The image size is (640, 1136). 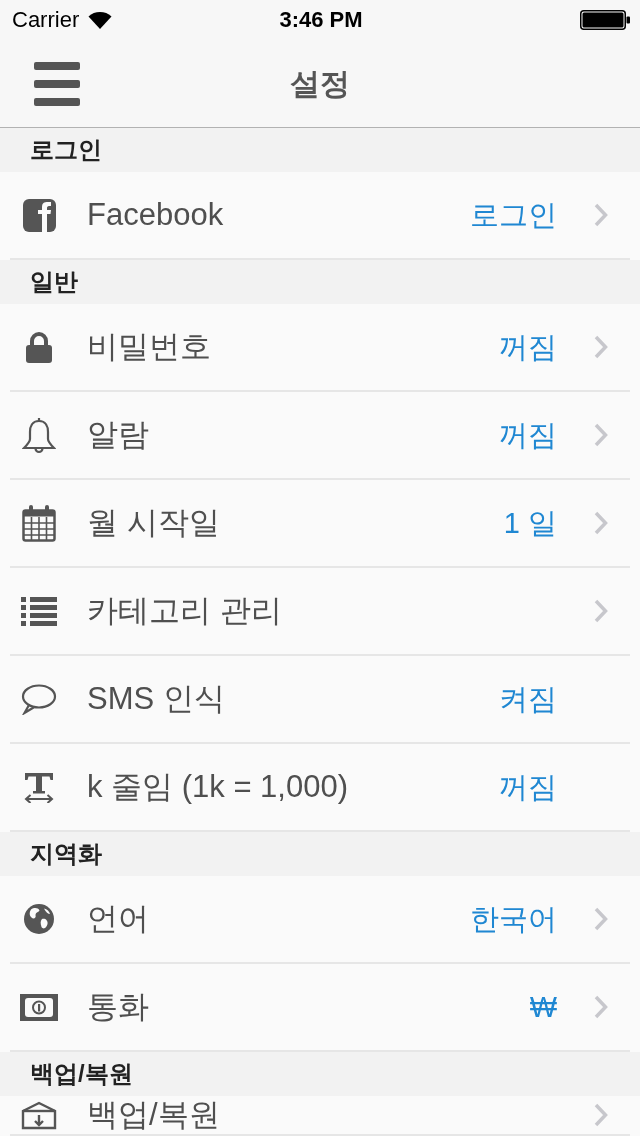 I want to click on bell-icon, so click(x=39, y=435).